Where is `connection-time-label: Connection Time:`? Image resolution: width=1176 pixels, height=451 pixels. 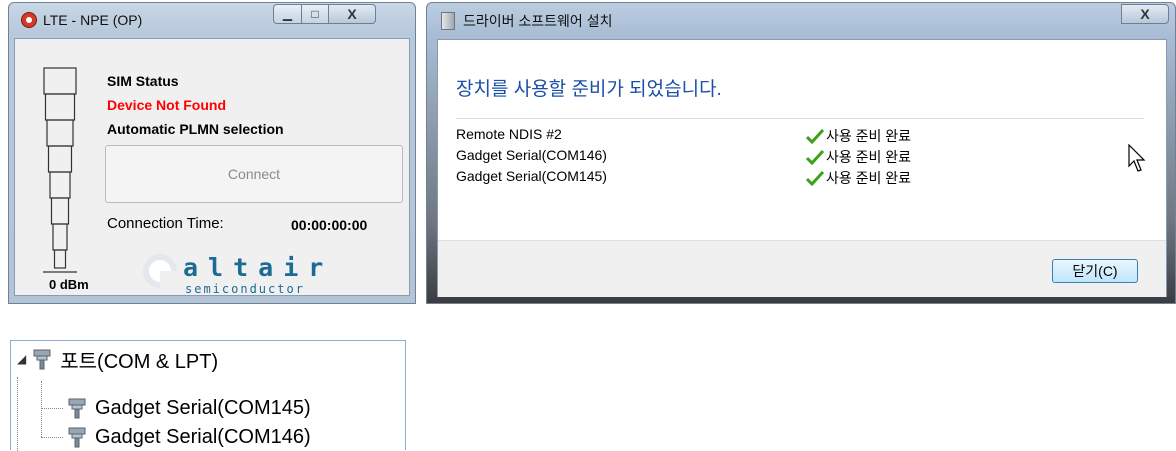 connection-time-label: Connection Time: is located at coordinates (165, 223).